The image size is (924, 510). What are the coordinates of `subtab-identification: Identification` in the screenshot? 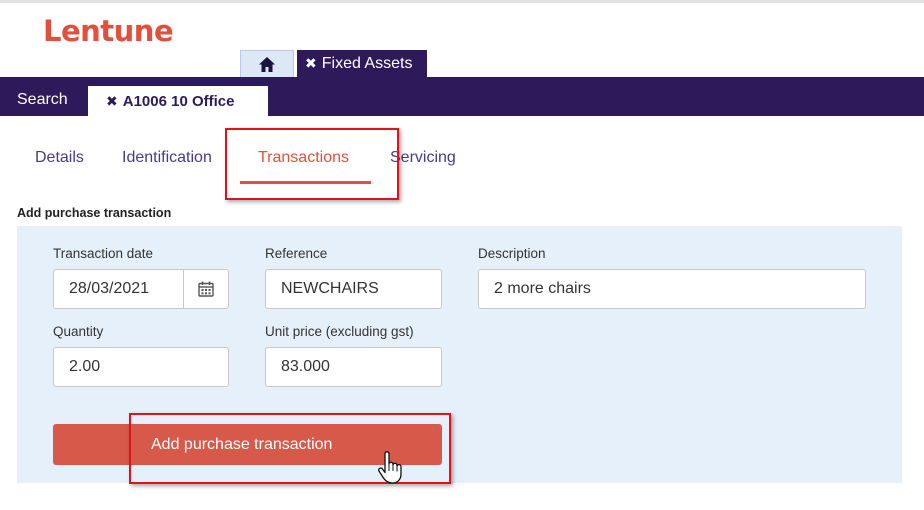 It's located at (167, 158).